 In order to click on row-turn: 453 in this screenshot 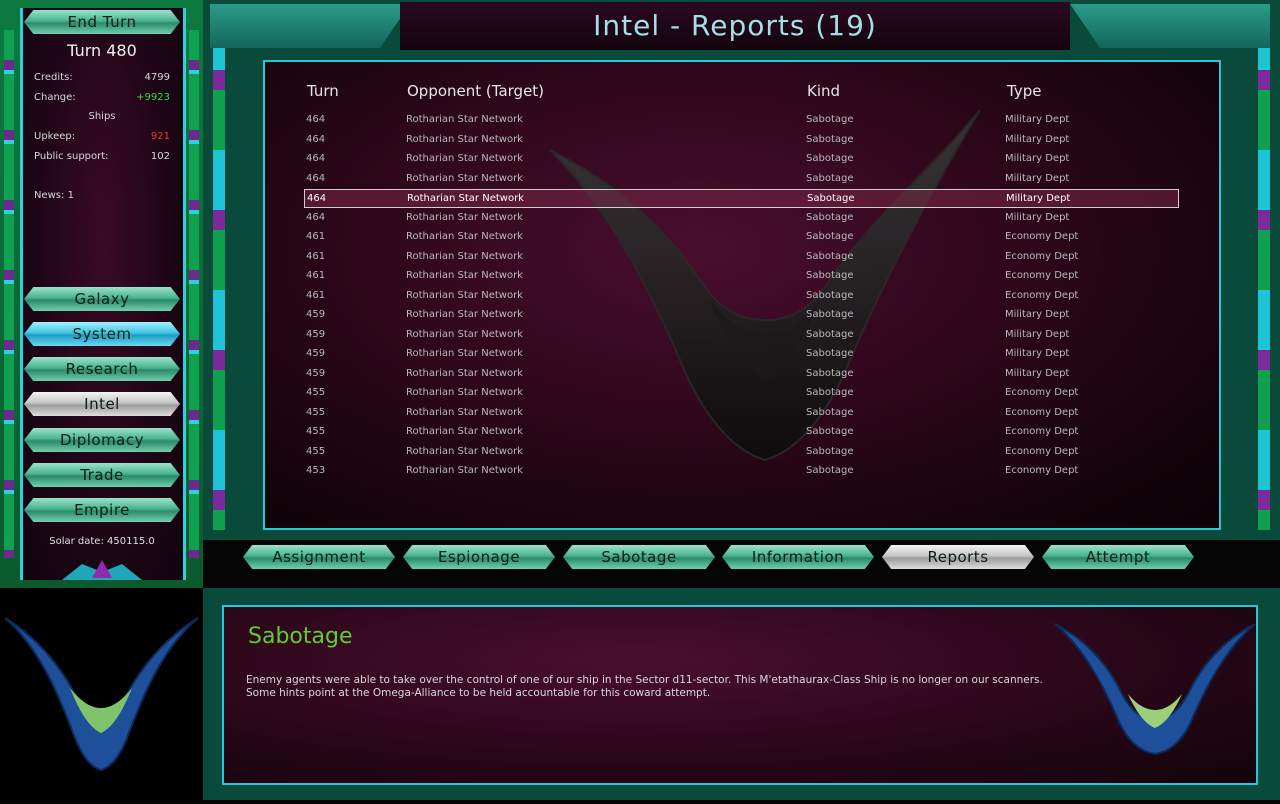, I will do `click(316, 470)`.